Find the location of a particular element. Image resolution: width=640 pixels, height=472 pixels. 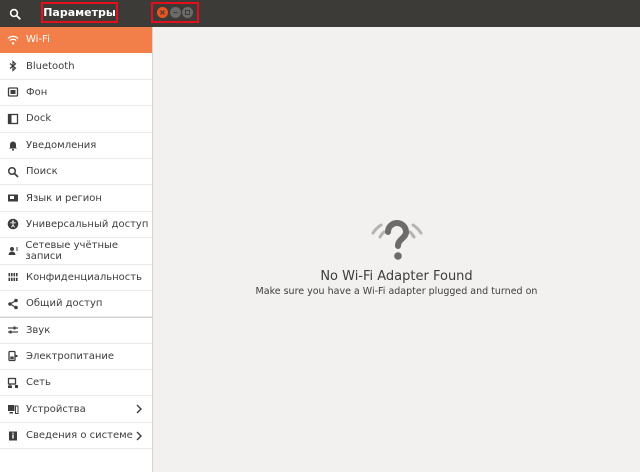

sidebar-item-power: Электропитание is located at coordinates (76, 357).